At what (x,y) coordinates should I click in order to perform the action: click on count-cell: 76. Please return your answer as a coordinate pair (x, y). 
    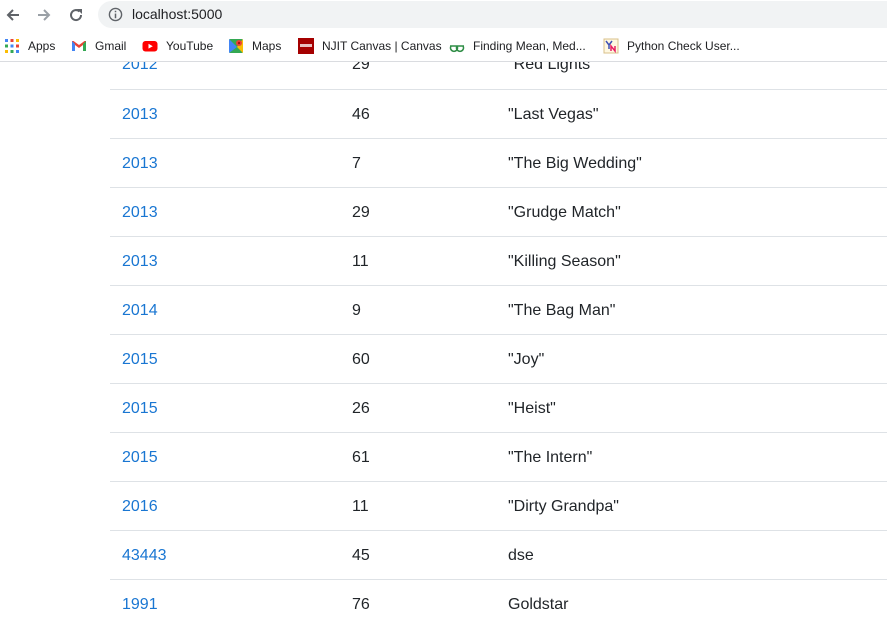
    Looking at the image, I should click on (361, 604).